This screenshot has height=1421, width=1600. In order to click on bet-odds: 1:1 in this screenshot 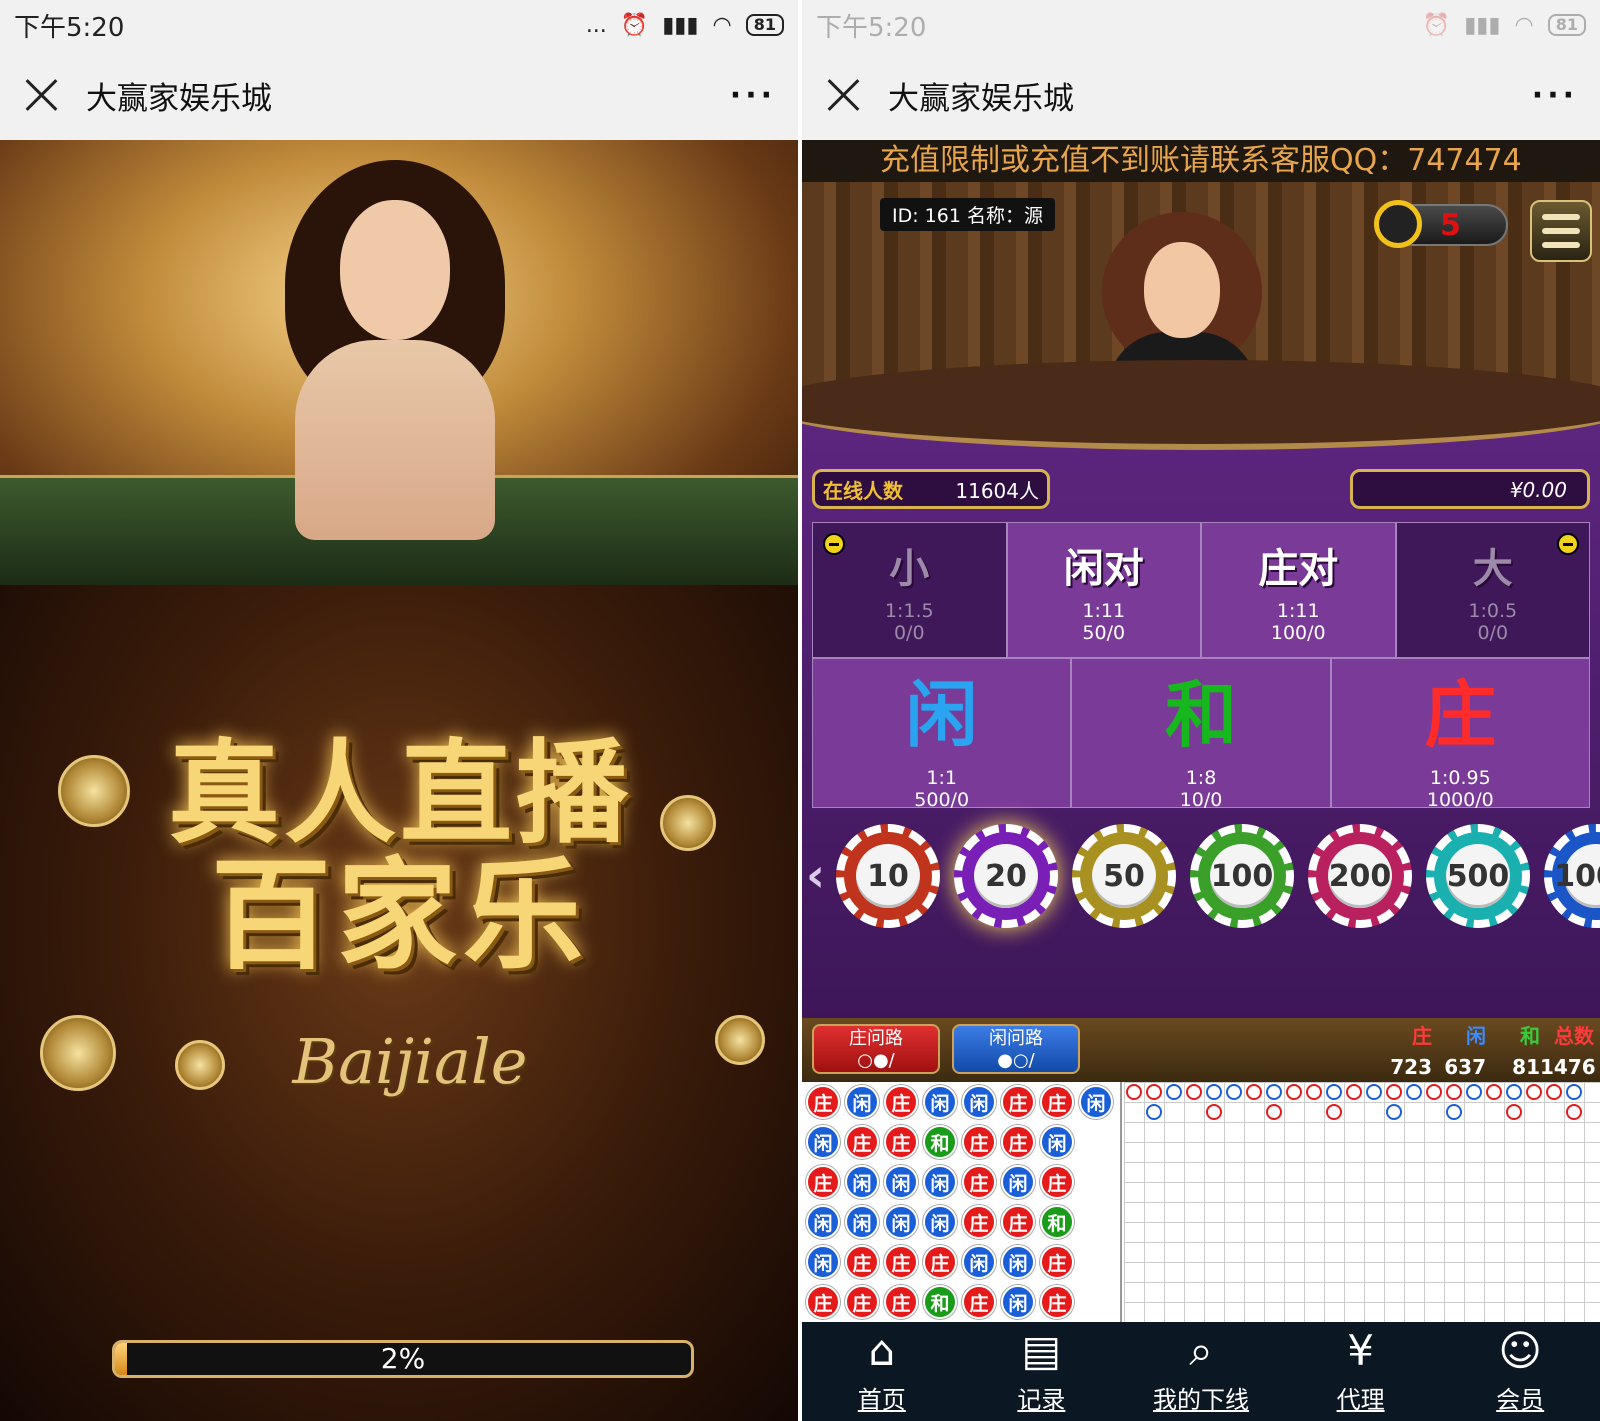, I will do `click(941, 777)`.